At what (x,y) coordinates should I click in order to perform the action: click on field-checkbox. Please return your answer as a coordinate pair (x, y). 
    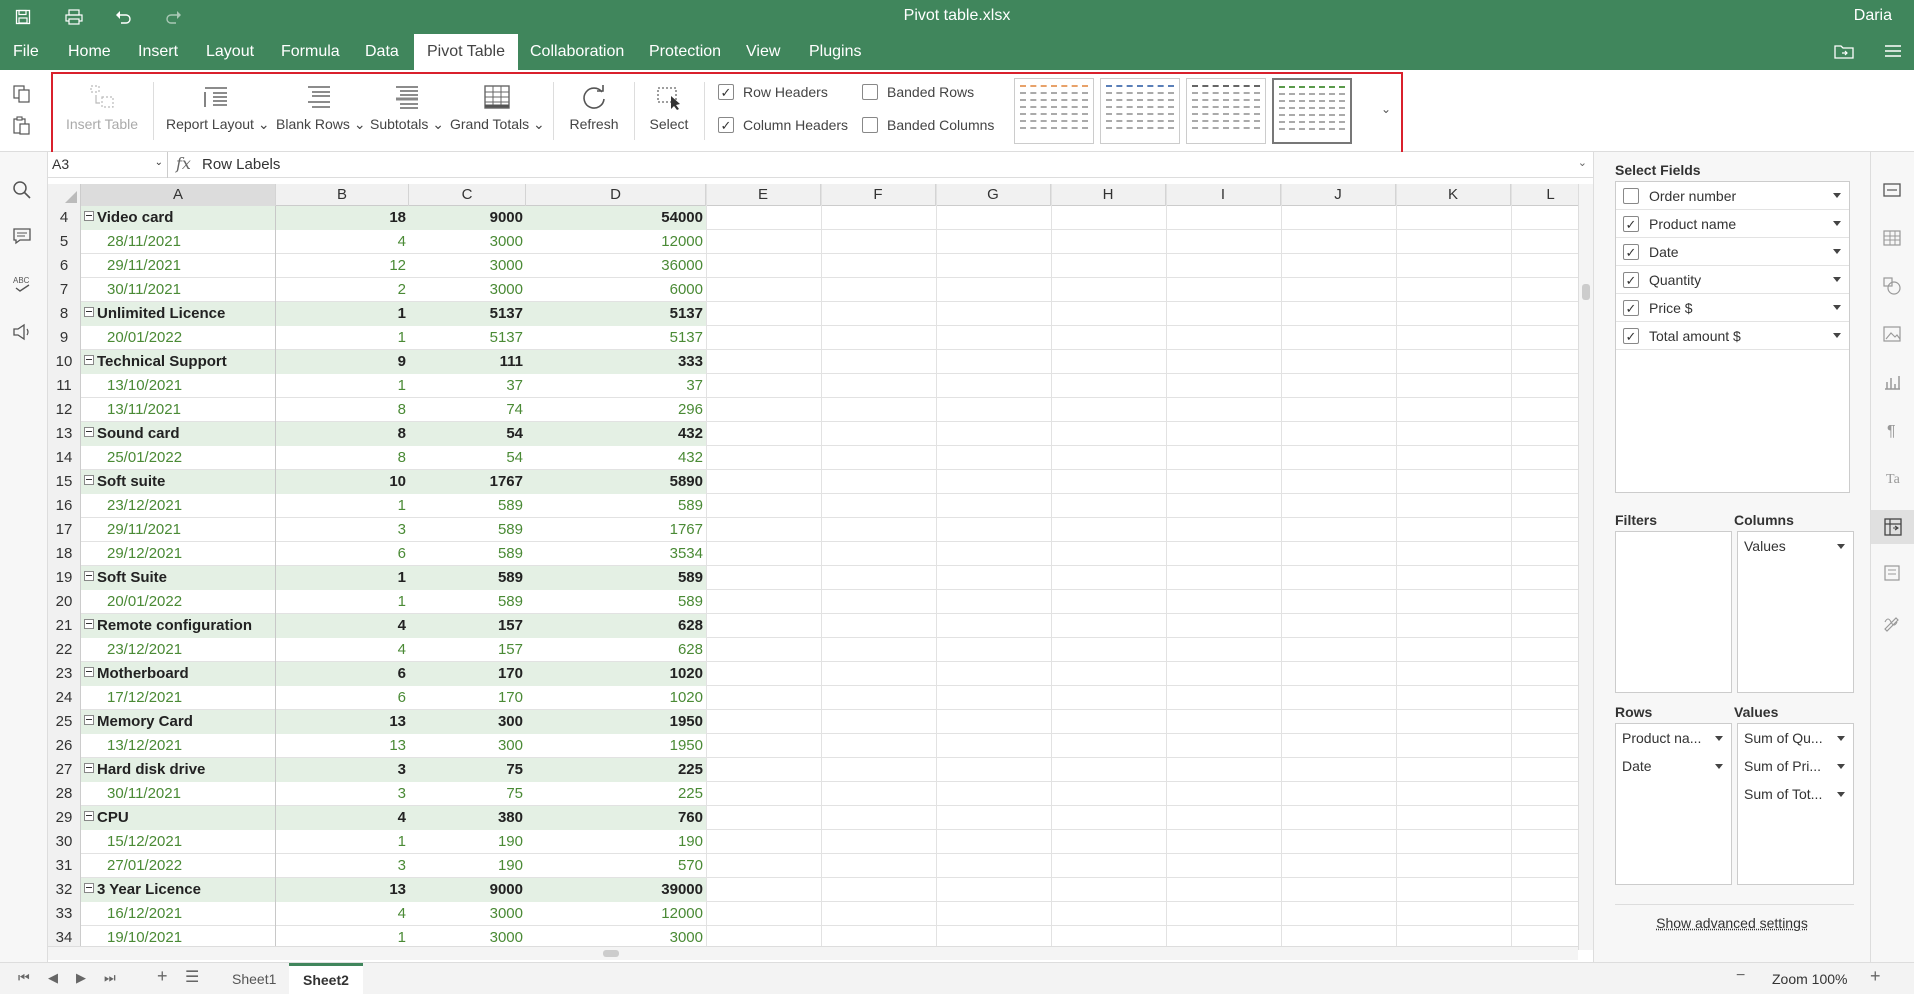
    Looking at the image, I should click on (1631, 196).